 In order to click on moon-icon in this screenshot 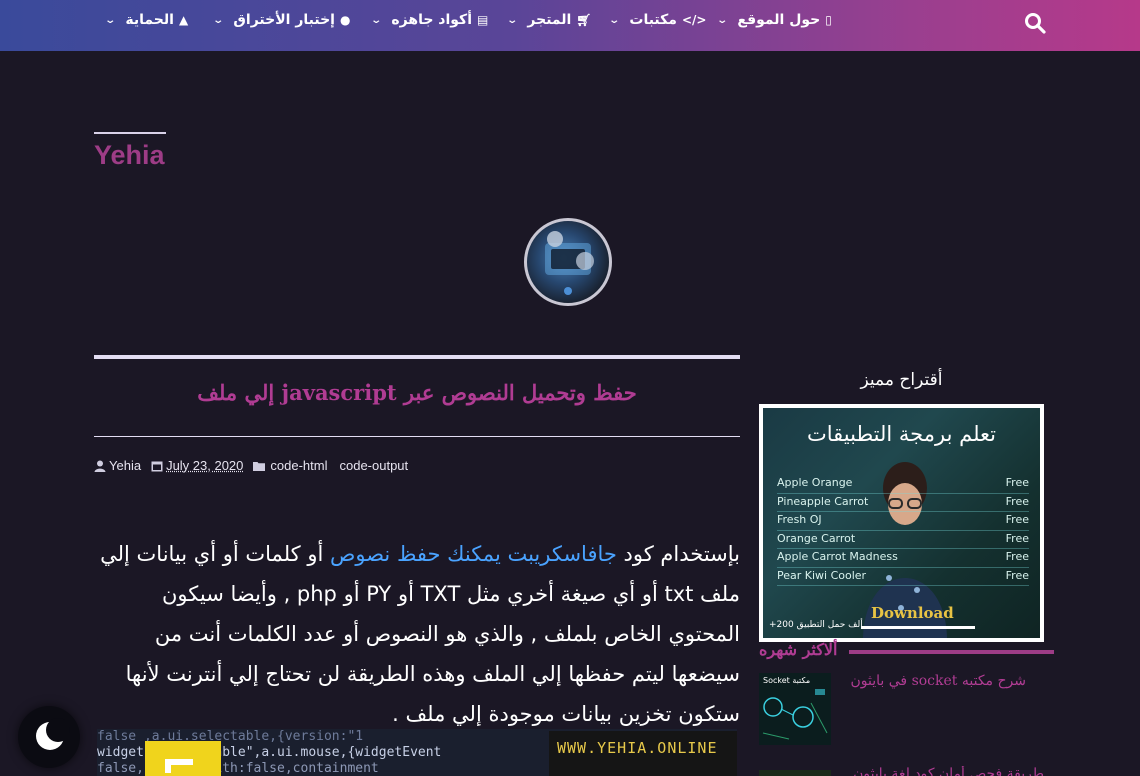, I will do `click(53, 734)`.